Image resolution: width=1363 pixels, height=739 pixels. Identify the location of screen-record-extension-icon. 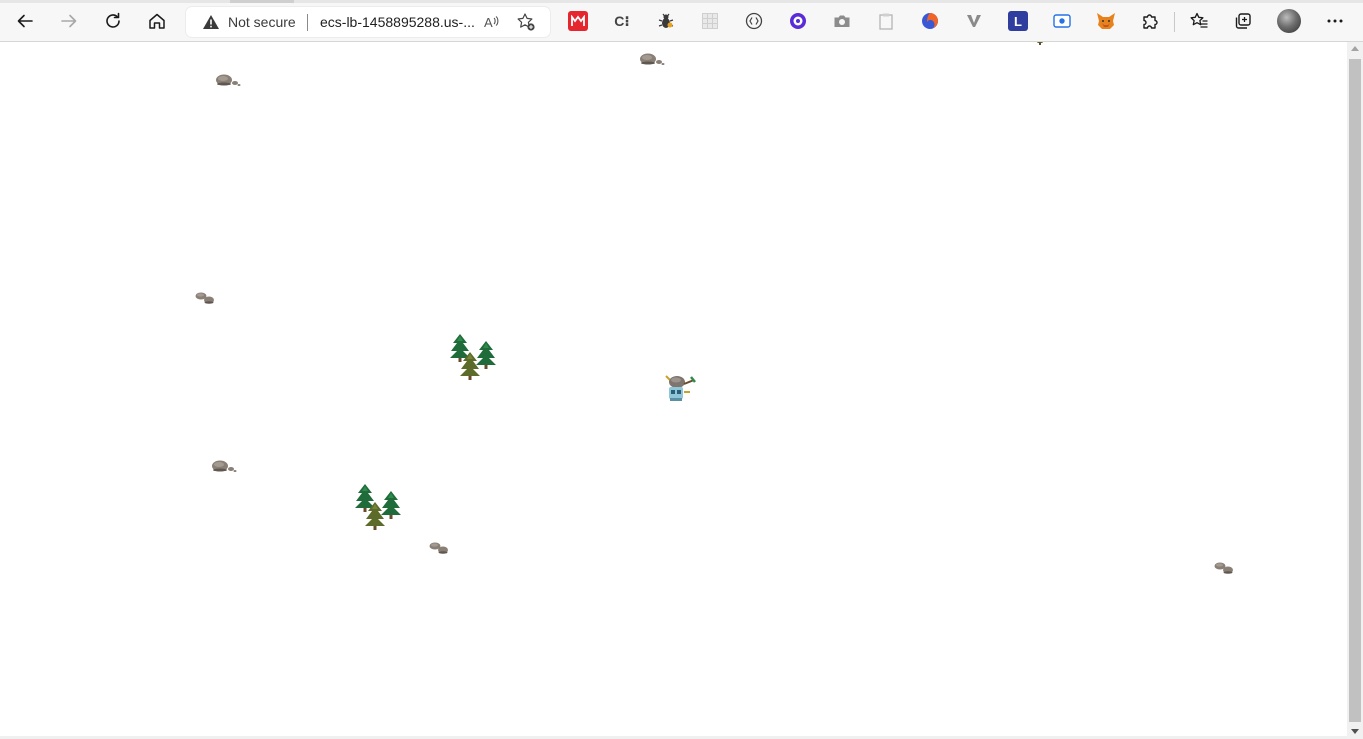
(1062, 21).